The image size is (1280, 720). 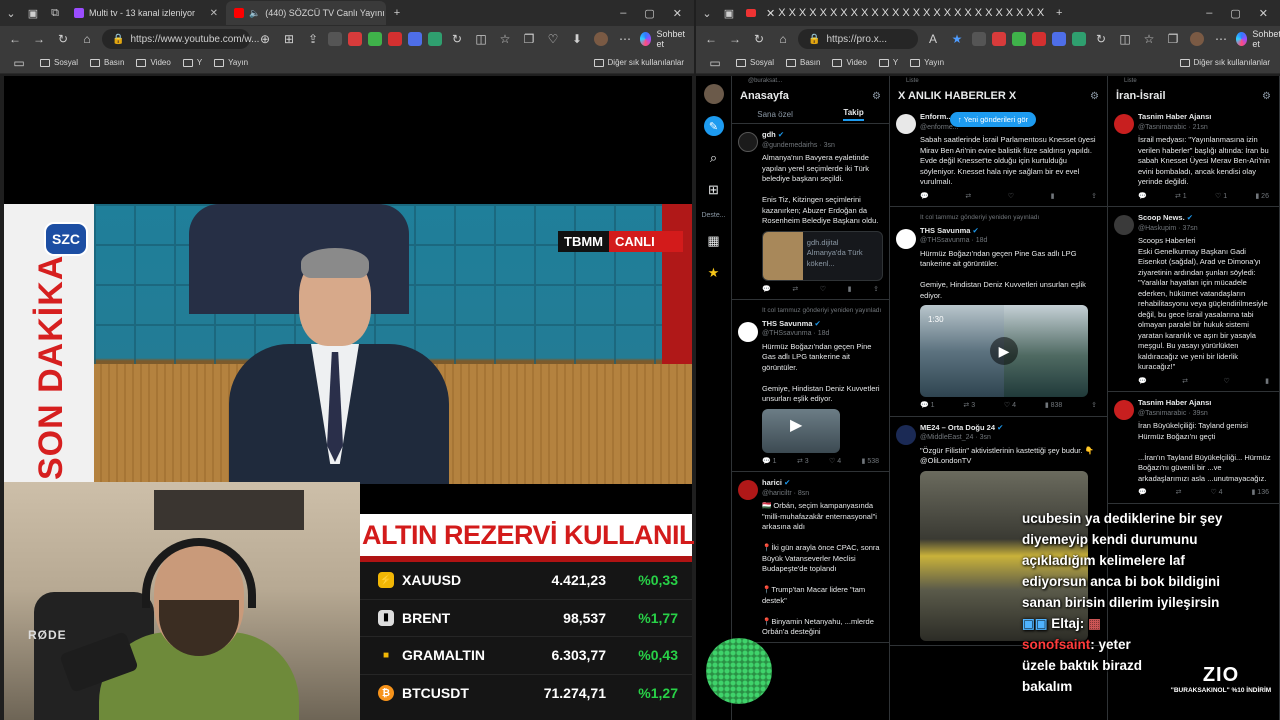 I want to click on forward-icon: →, so click(x=735, y=39).